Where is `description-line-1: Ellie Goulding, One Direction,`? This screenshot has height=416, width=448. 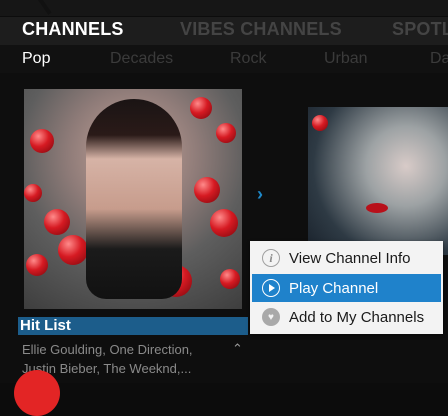 description-line-1: Ellie Goulding, One Direction, is located at coordinates (107, 349).